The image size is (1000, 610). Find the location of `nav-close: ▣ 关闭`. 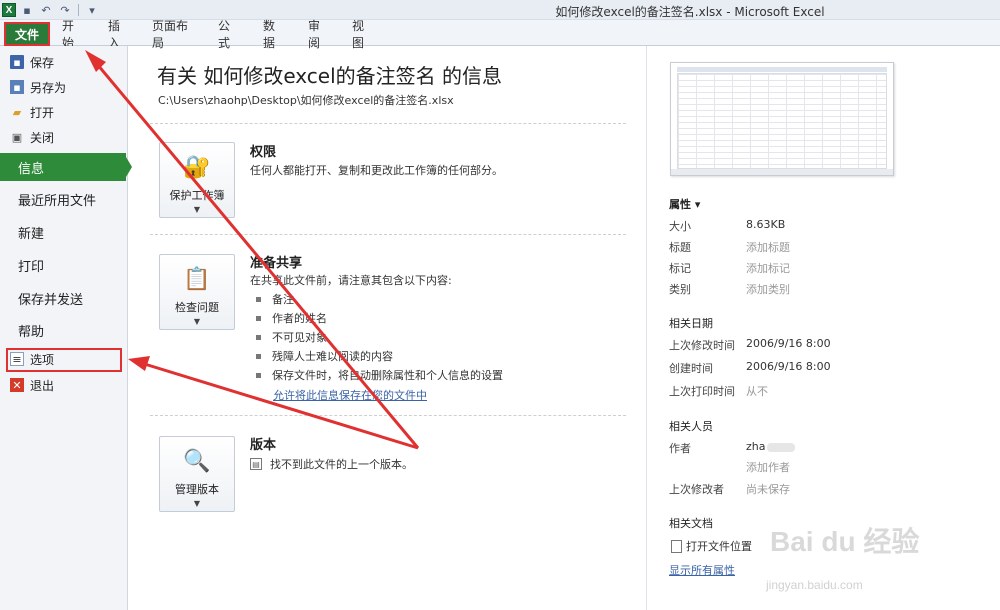

nav-close: ▣ 关闭 is located at coordinates (32, 137).